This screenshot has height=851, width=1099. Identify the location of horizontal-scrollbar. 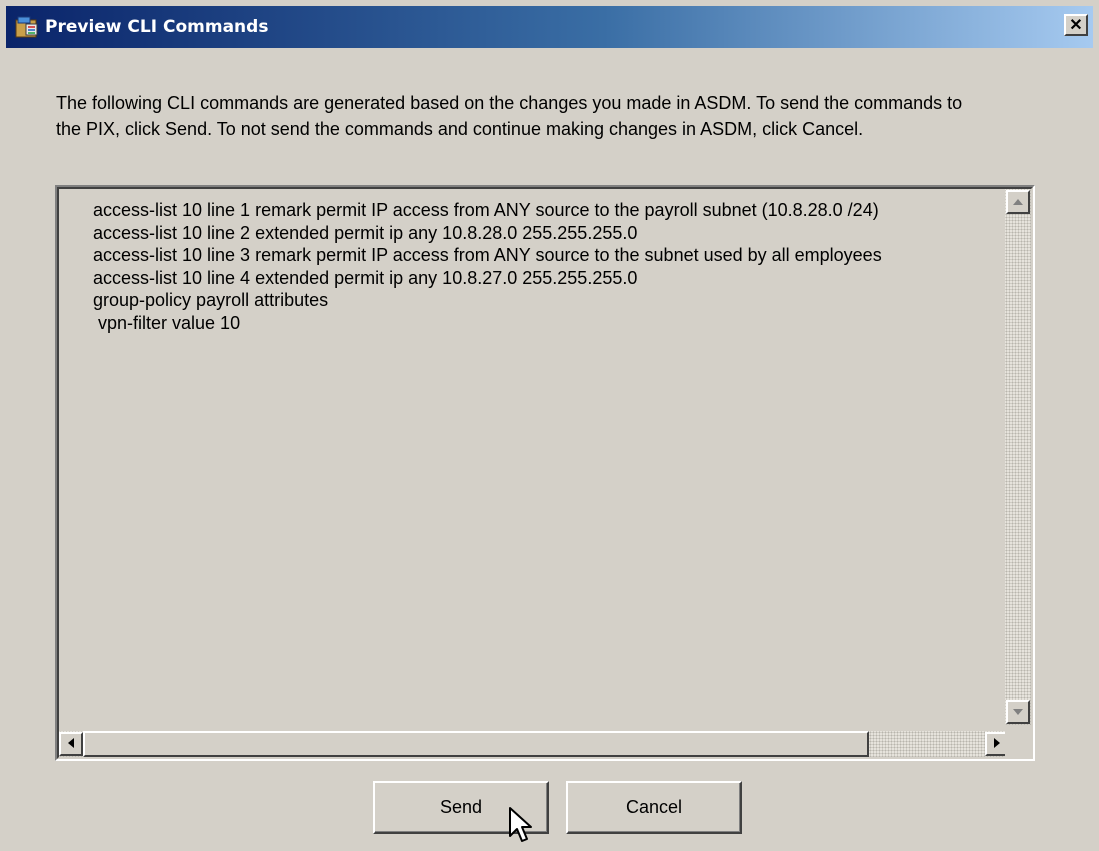
(534, 744).